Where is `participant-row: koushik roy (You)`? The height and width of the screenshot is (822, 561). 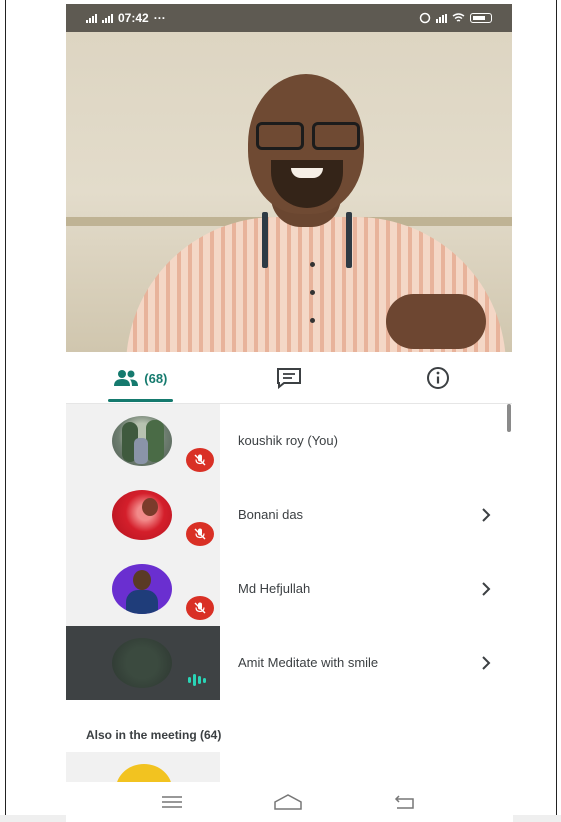 participant-row: koushik roy (You) is located at coordinates (289, 441).